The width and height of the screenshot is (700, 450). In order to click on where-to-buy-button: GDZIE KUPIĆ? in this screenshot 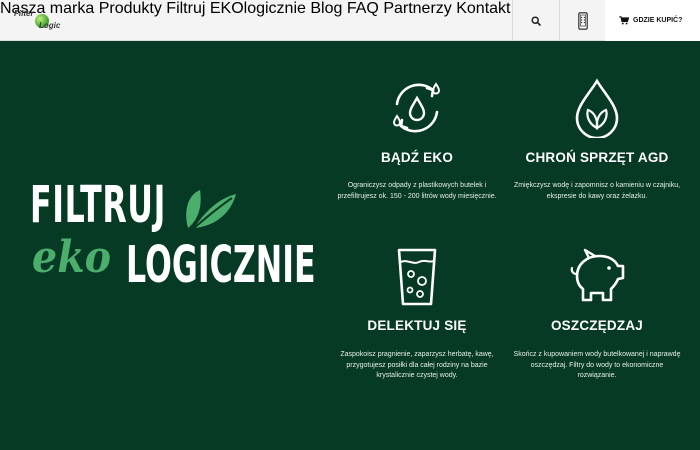, I will do `click(652, 20)`.